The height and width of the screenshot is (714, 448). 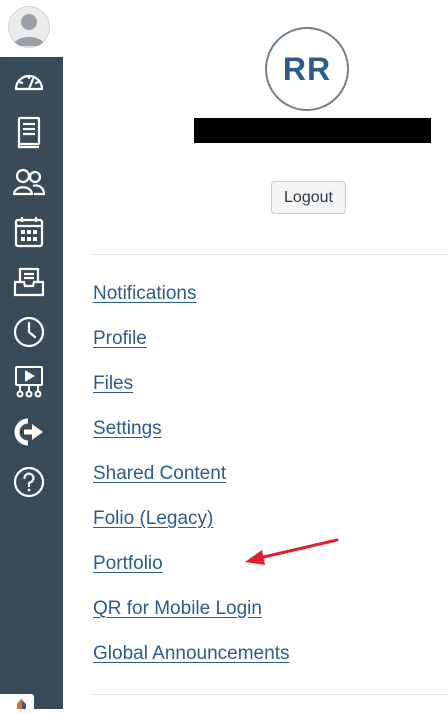 I want to click on history-clock-icon, so click(x=29, y=332).